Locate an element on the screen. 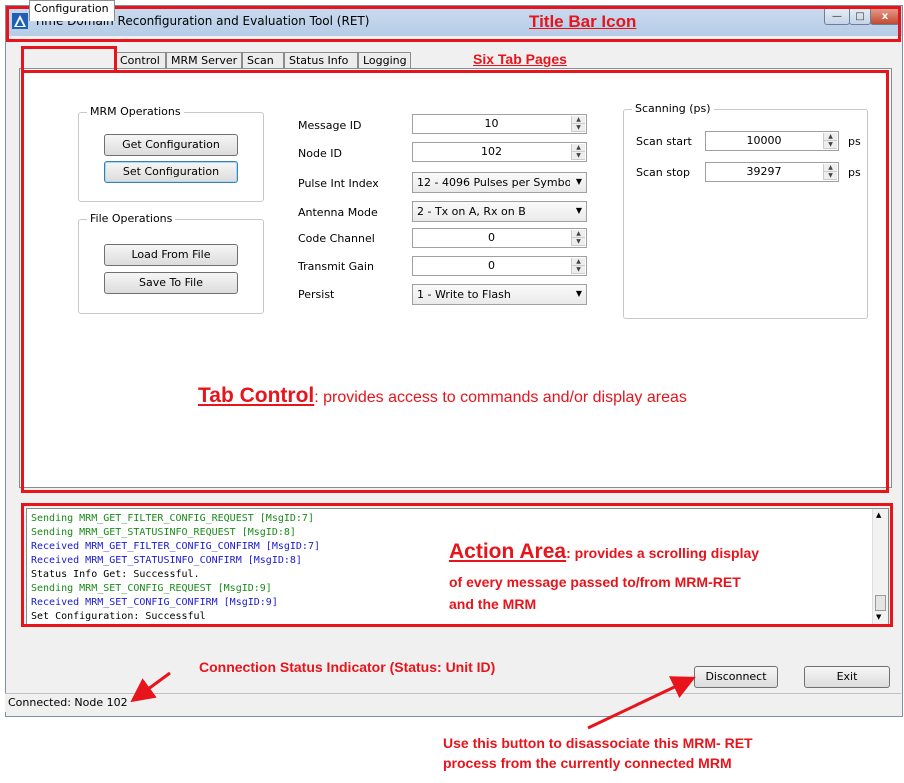 The height and width of the screenshot is (783, 904). tab-configuration: Configuration is located at coordinates (72, 10).